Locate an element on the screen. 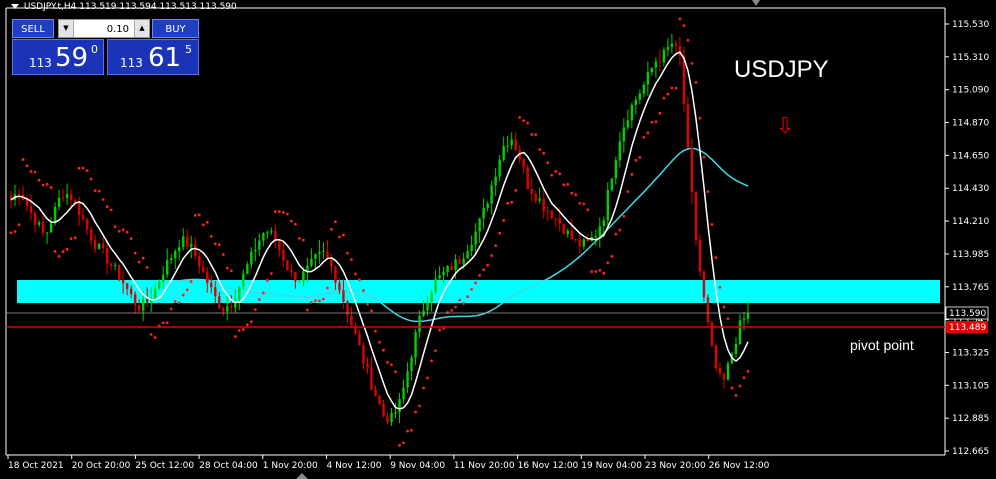 The height and width of the screenshot is (479, 996). x-tick-label: 23 Nov 20:00 is located at coordinates (675, 466).